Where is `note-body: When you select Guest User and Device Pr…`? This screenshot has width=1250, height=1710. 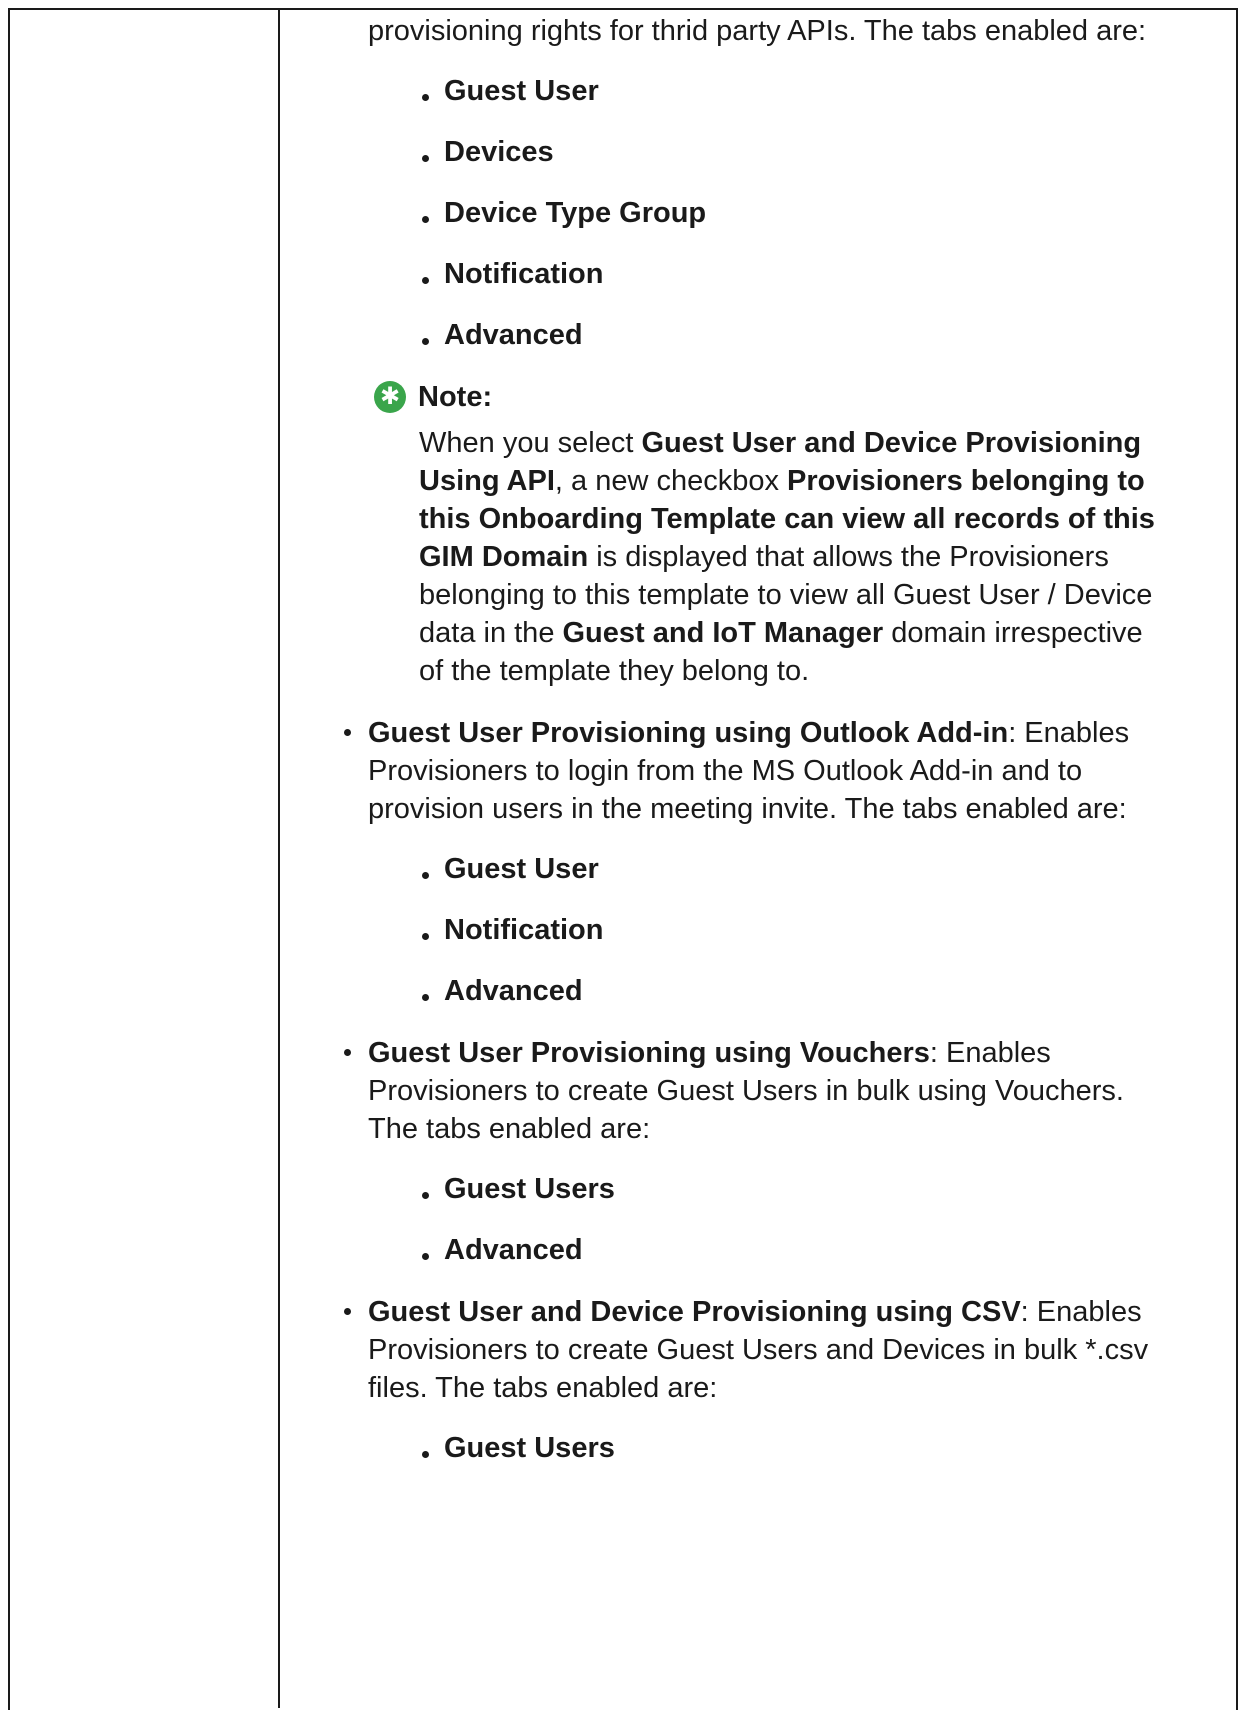
note-body: When you select Guest User and Device Pr… is located at coordinates (789, 557).